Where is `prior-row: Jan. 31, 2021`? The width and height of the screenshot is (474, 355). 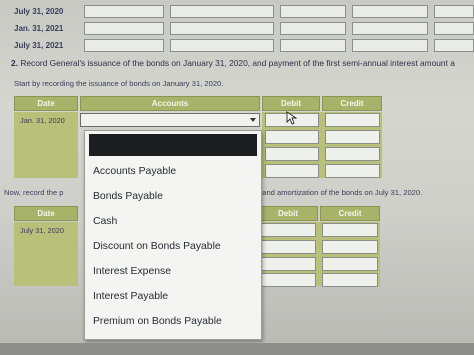 prior-row: Jan. 31, 2021 is located at coordinates (237, 29).